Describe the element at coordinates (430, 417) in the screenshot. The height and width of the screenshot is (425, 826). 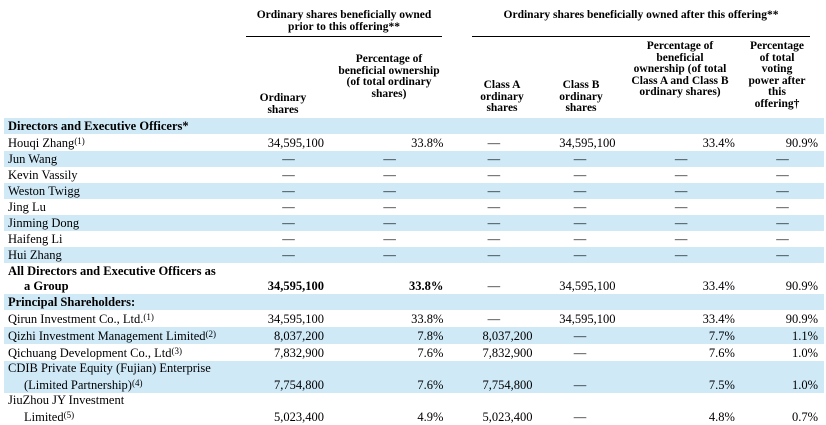
I see `cell-pct-prior: 4.9%` at that location.